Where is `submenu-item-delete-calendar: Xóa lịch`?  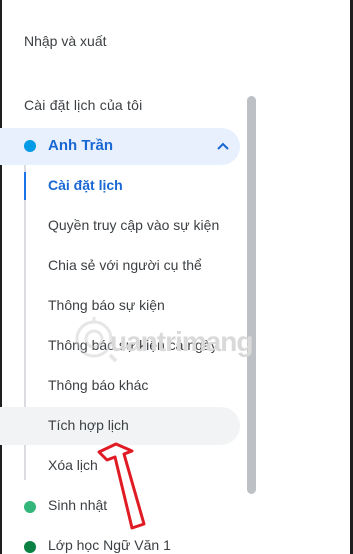
submenu-item-delete-calendar: Xóa lịch is located at coordinates (73, 465).